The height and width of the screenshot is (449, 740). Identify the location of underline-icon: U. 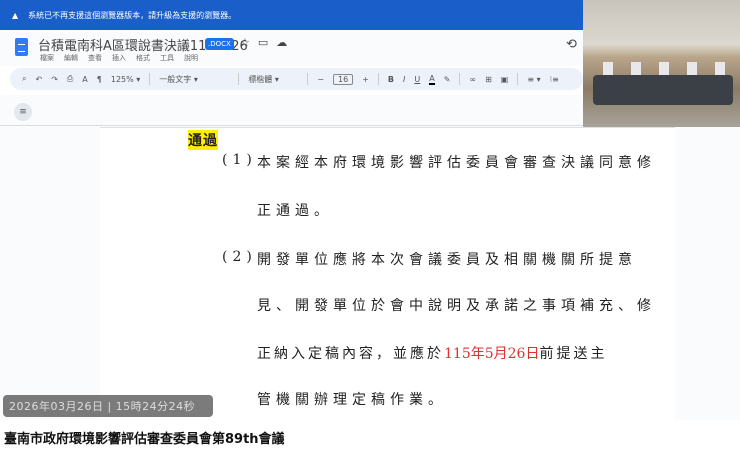
(417, 79).